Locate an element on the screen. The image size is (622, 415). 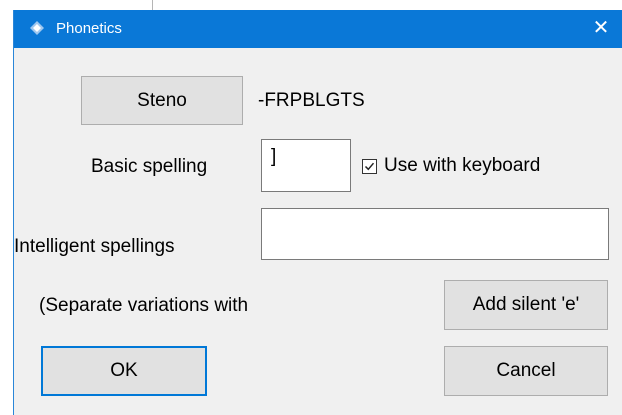
close-icon: ✕ is located at coordinates (601, 28).